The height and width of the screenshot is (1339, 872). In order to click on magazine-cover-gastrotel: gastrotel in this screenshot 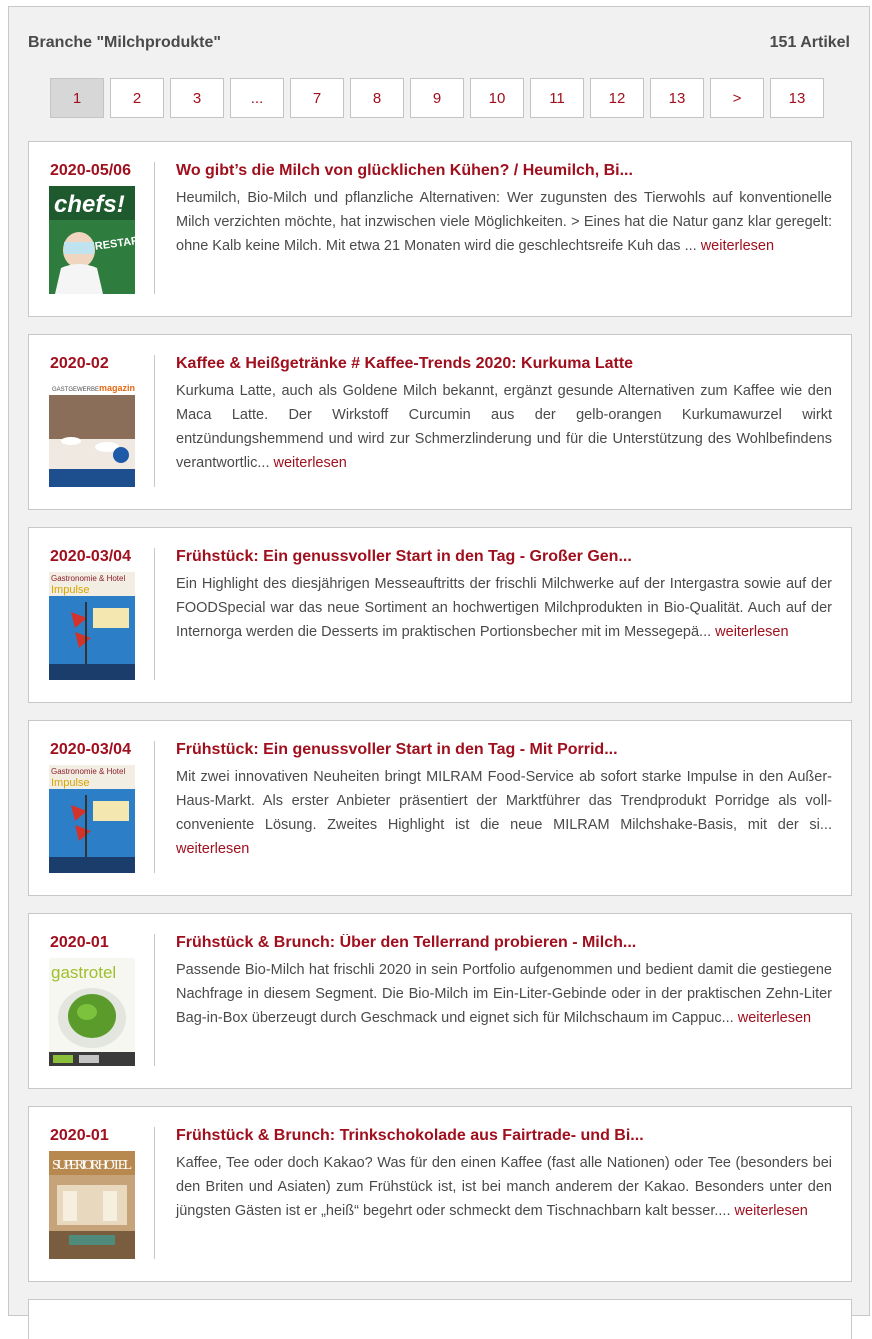, I will do `click(92, 1012)`.